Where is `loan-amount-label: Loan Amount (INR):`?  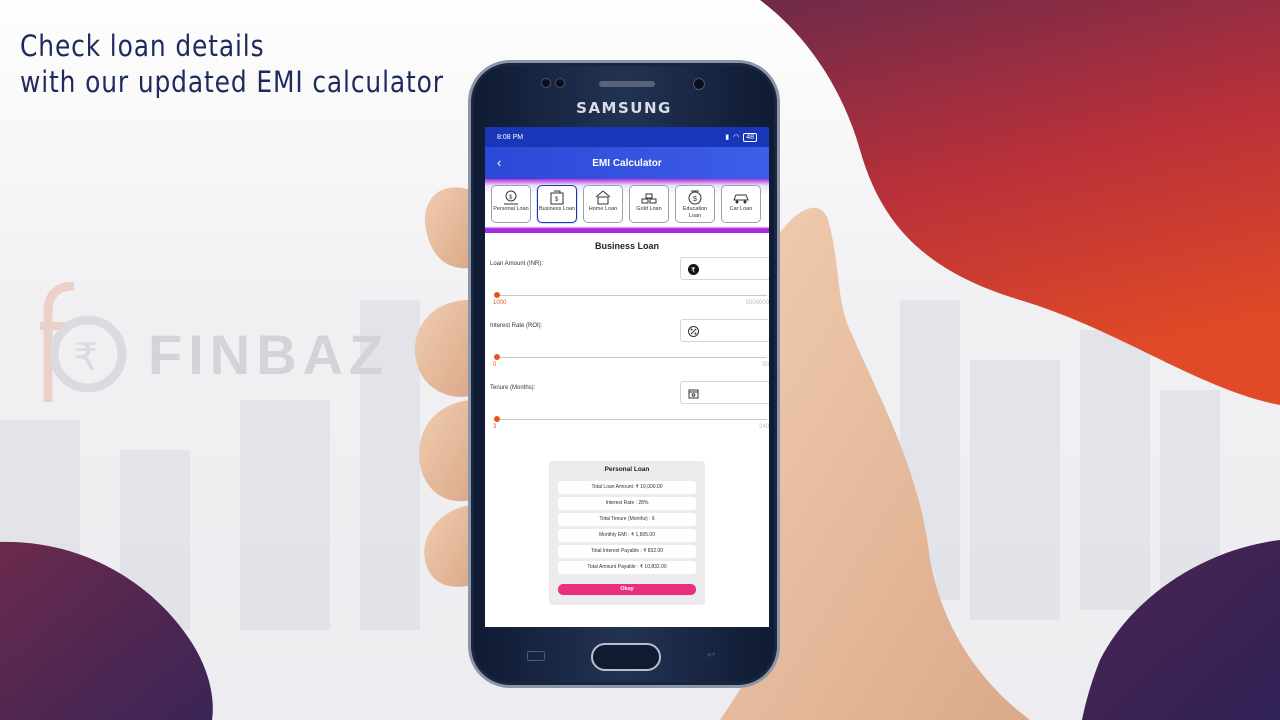 loan-amount-label: Loan Amount (INR): is located at coordinates (517, 264).